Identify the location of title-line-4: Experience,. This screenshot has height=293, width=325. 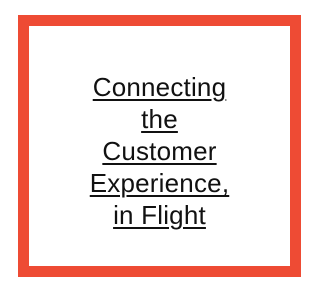
(159, 183).